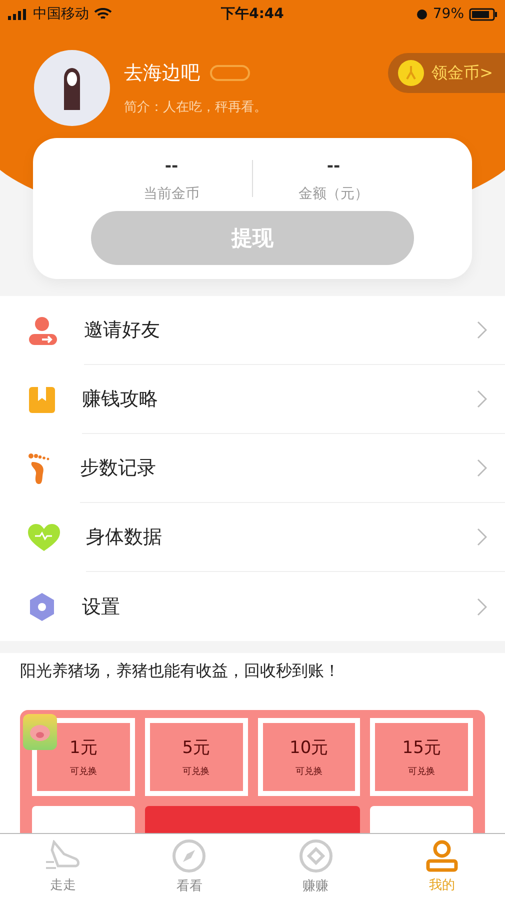 Image resolution: width=505 pixels, height=900 pixels. What do you see at coordinates (446, 73) in the screenshot?
I see `claim-coins-button: 领金币>` at bounding box center [446, 73].